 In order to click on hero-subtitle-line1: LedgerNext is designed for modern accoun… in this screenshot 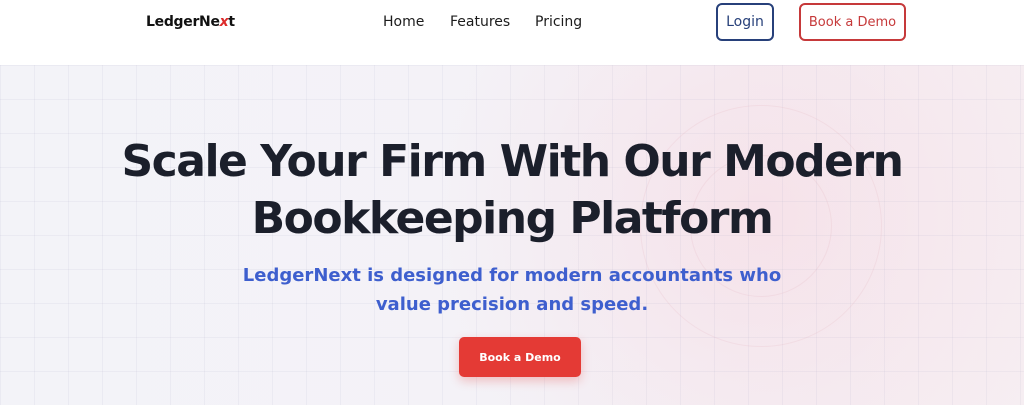, I will do `click(512, 275)`.